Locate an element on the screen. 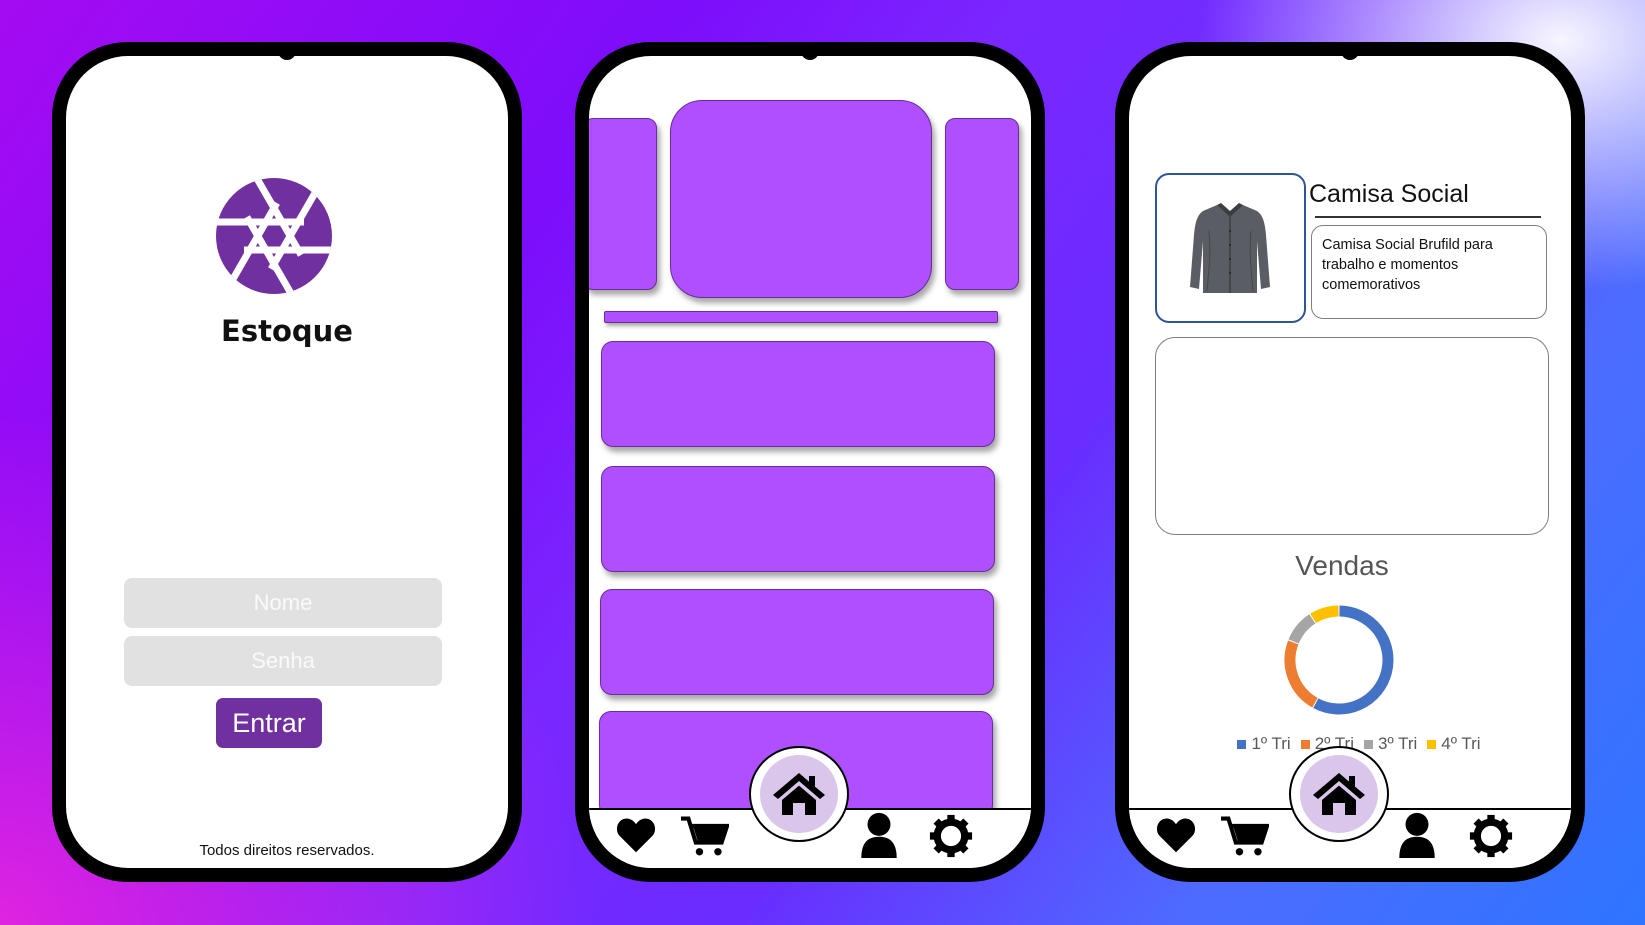 The height and width of the screenshot is (925, 1645). content-placeholder-box is located at coordinates (1352, 436).